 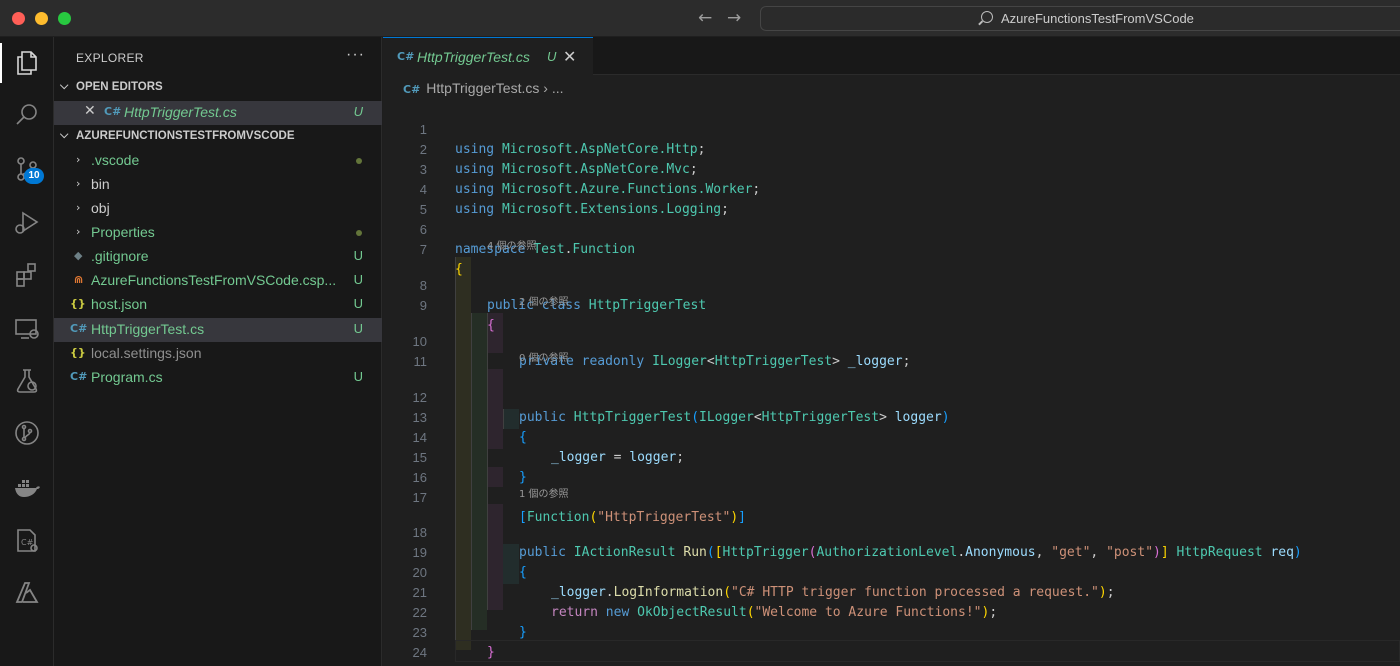 What do you see at coordinates (1097, 18) in the screenshot?
I see `command-center-text: AzureFunctionsTestFromVSCode` at bounding box center [1097, 18].